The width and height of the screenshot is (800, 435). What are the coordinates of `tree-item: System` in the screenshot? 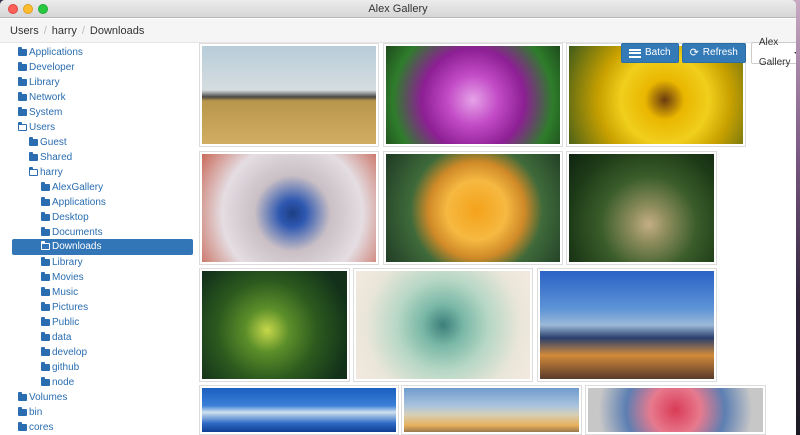 It's located at (40, 112).